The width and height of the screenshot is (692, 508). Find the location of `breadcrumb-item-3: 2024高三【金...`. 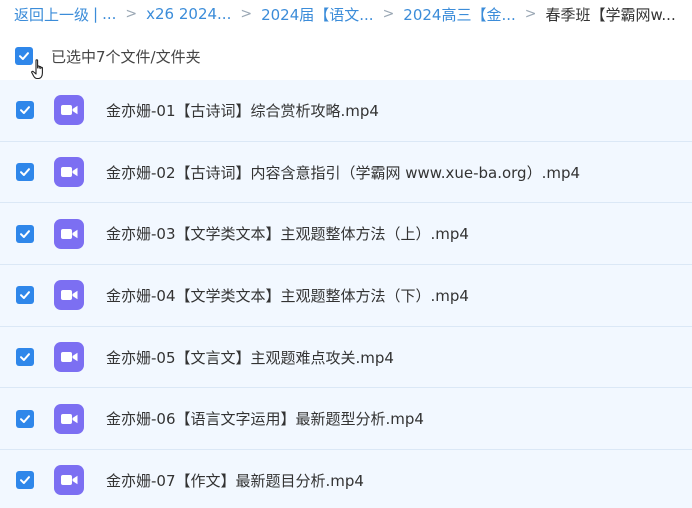

breadcrumb-item-3: 2024高三【金... is located at coordinates (459, 14).